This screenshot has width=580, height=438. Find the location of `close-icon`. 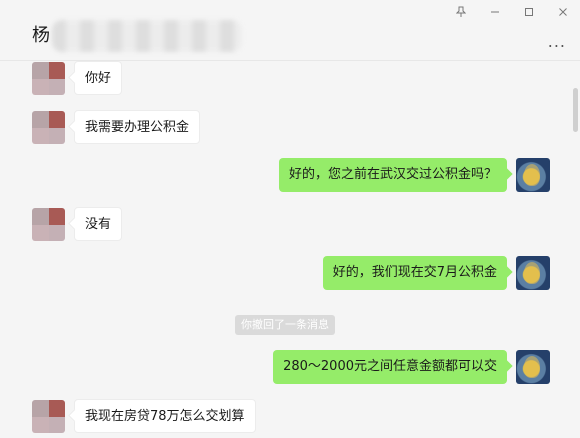

close-icon is located at coordinates (563, 12).